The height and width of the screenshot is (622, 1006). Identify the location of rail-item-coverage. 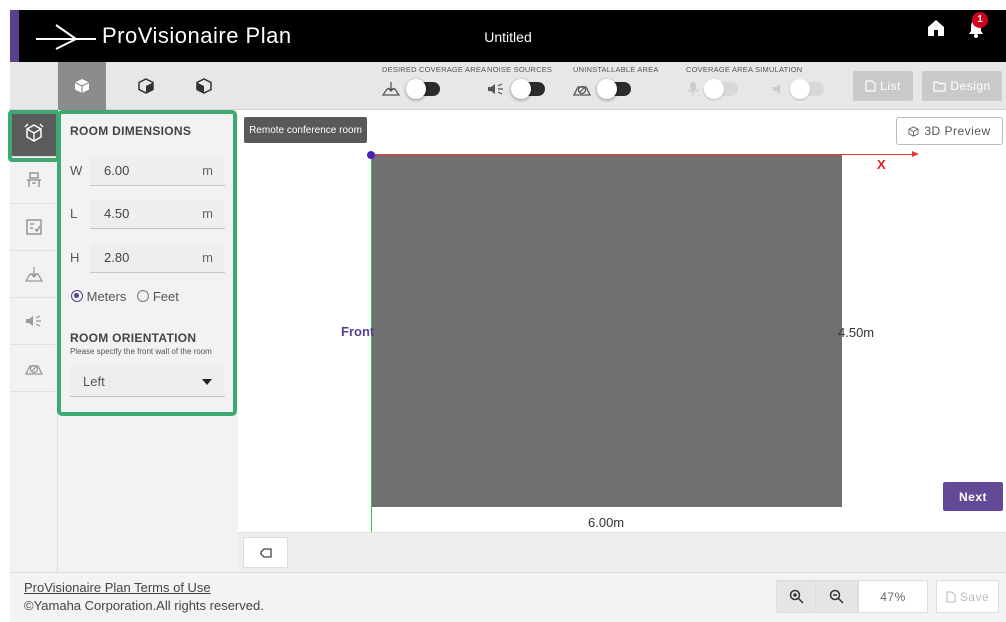
(34, 274).